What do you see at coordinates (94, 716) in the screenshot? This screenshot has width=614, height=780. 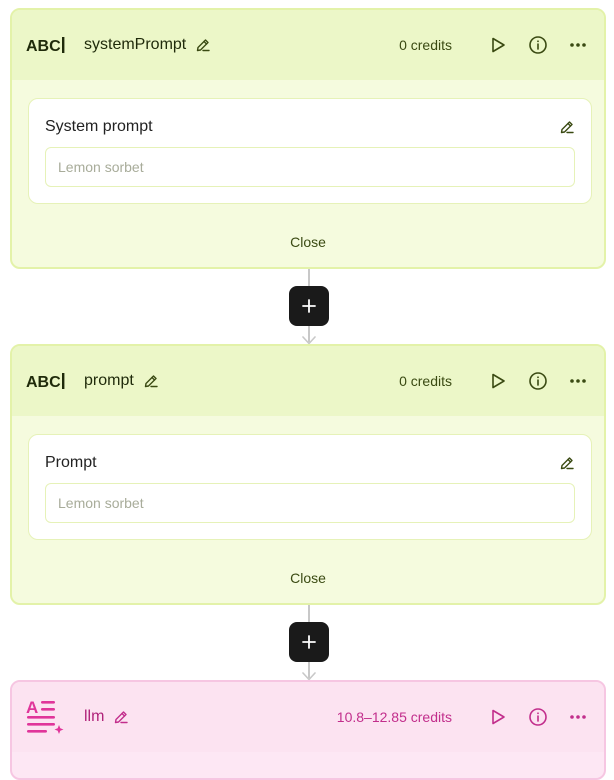 I see `node-name: llm` at bounding box center [94, 716].